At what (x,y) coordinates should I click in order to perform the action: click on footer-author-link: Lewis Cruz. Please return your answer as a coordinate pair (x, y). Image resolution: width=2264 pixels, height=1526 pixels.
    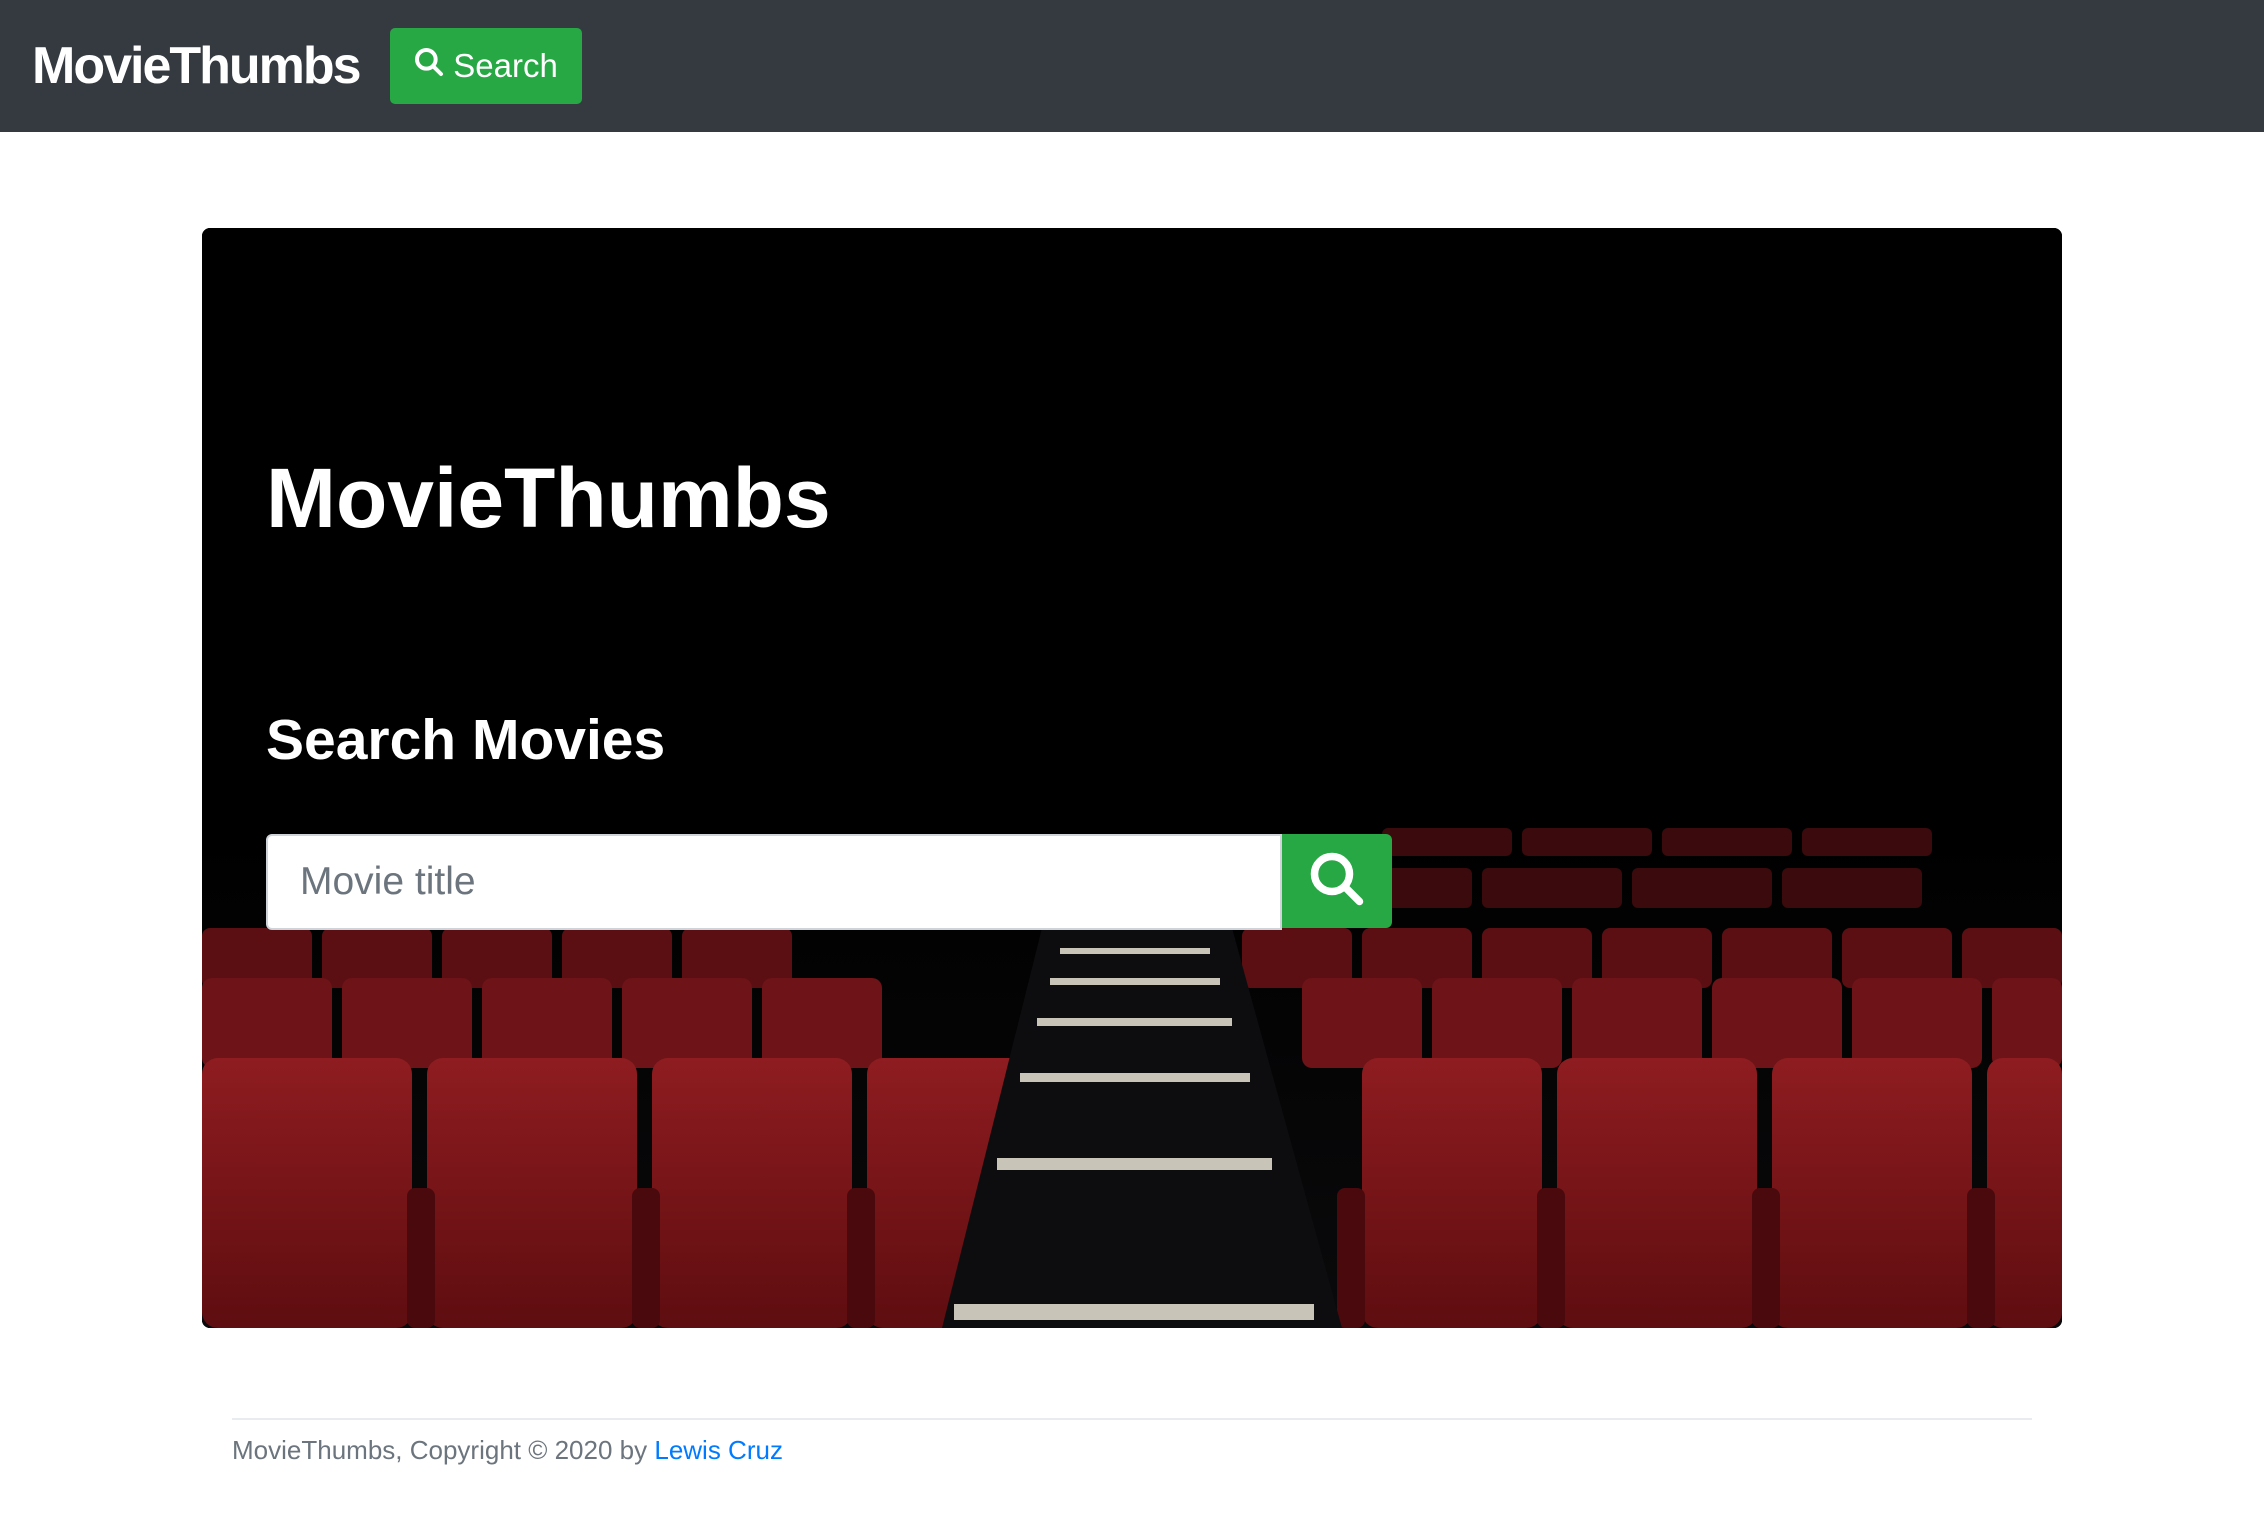
    Looking at the image, I should click on (718, 1450).